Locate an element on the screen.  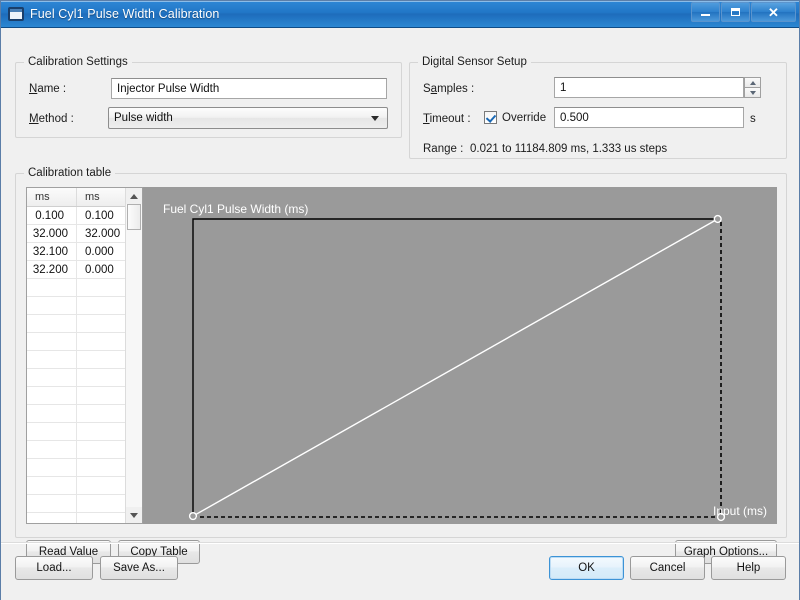
ok-button: OK is located at coordinates (586, 568).